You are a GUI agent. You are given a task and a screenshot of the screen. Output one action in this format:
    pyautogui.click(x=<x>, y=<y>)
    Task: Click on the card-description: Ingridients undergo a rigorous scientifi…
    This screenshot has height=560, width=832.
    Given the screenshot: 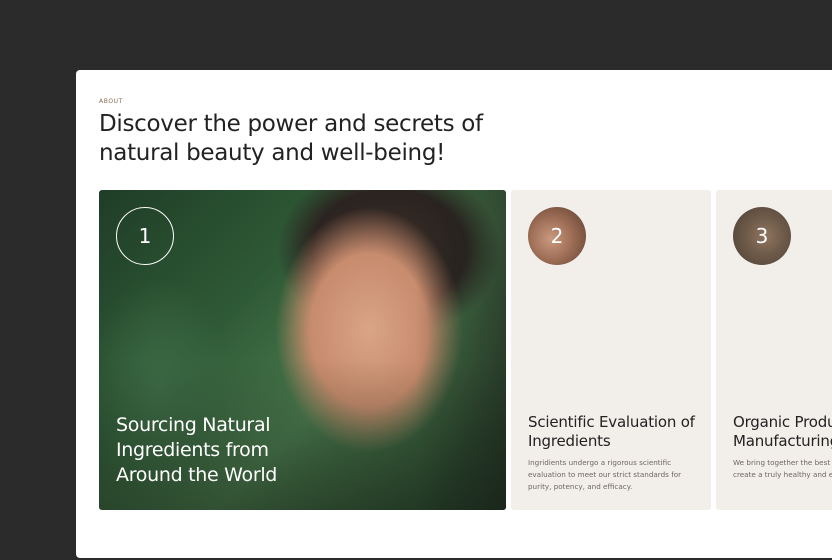 What is the action you would take?
    pyautogui.click(x=605, y=474)
    